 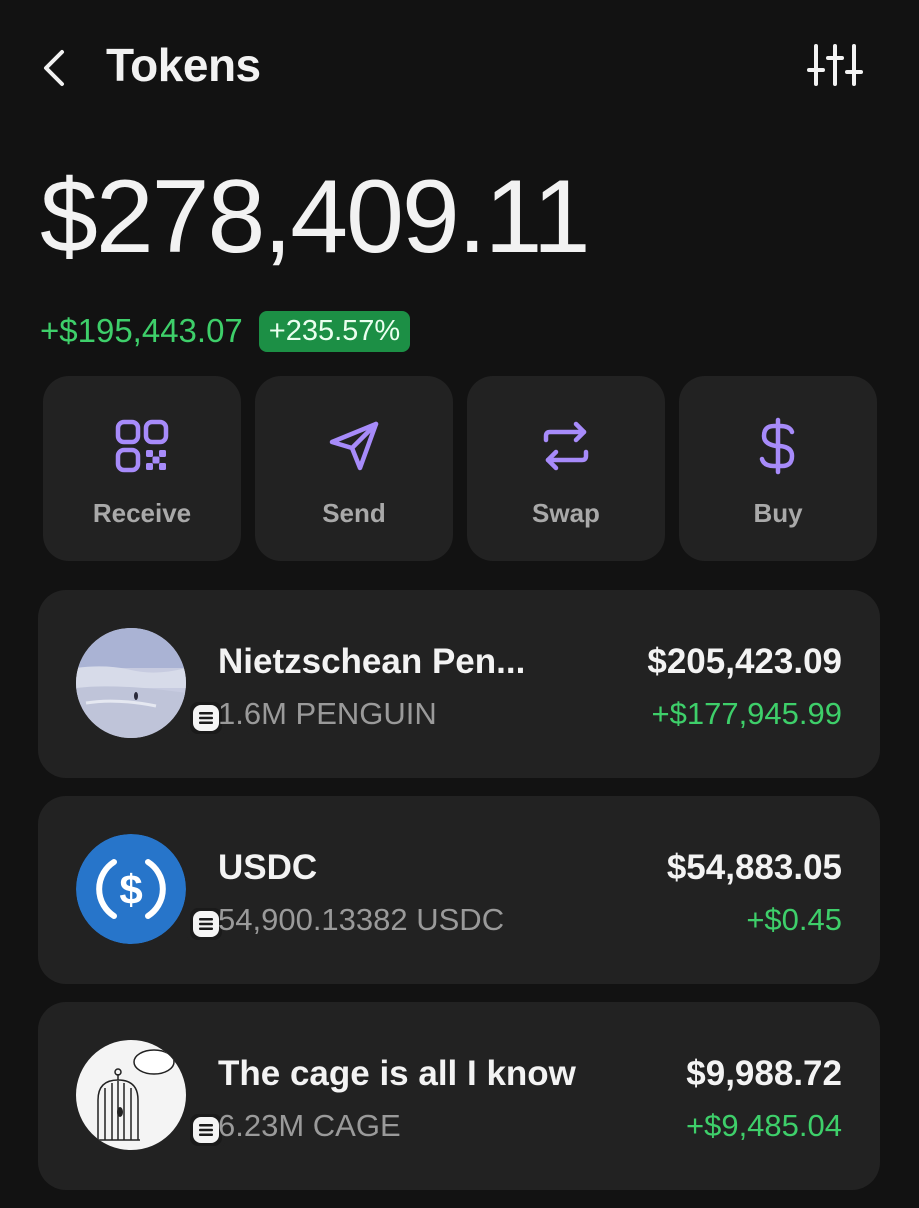 I want to click on token-name: The cage is all I know, so click(x=397, y=1073).